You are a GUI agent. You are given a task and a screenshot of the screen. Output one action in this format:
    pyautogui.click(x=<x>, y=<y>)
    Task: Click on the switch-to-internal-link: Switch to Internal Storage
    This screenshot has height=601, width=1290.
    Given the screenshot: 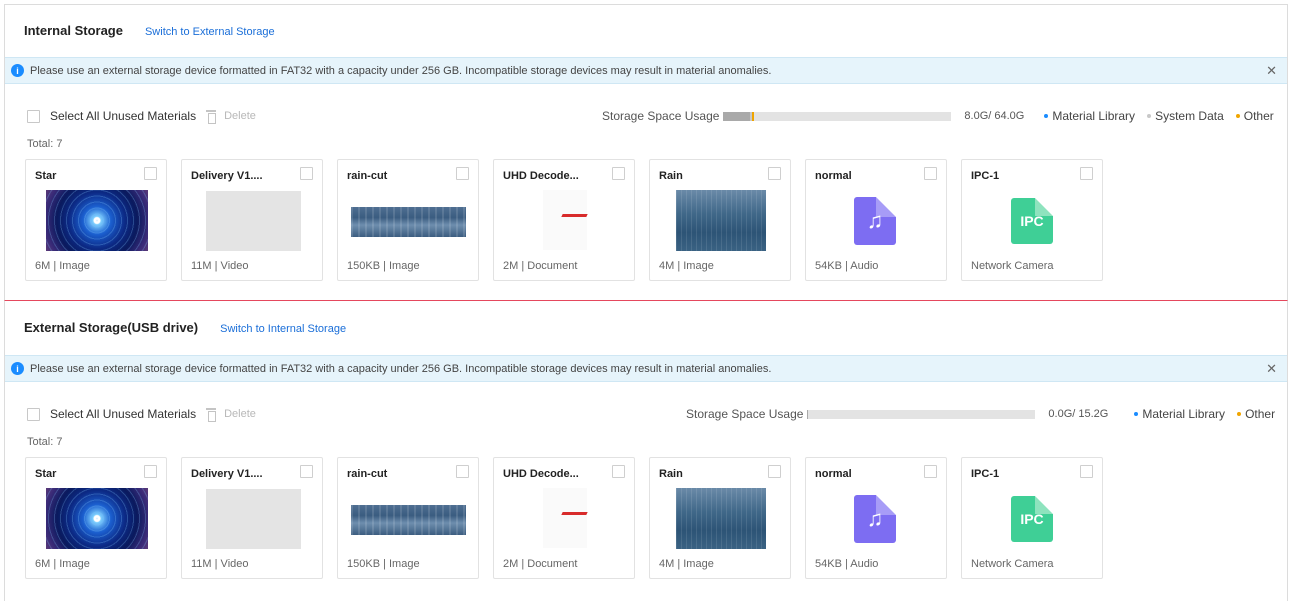 What is the action you would take?
    pyautogui.click(x=283, y=329)
    